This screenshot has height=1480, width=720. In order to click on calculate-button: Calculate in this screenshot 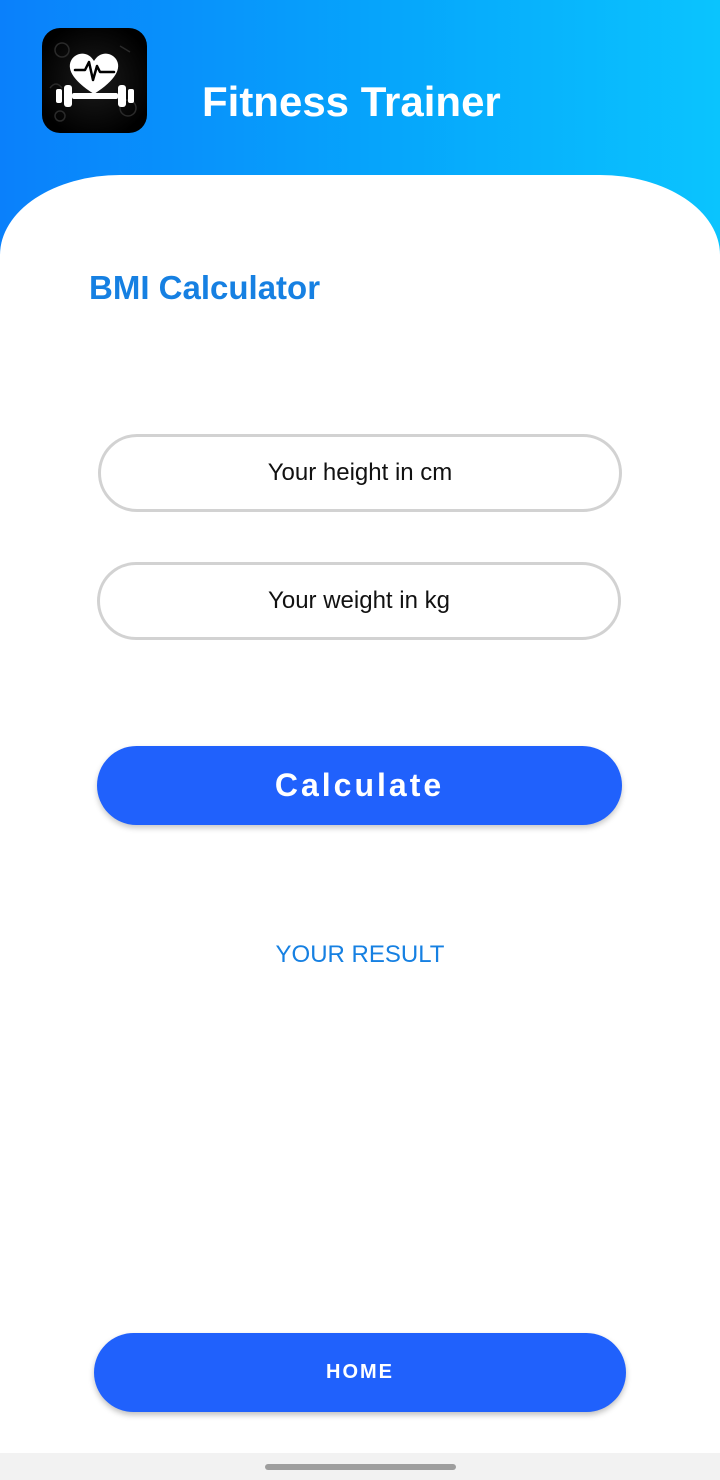, I will do `click(359, 785)`.